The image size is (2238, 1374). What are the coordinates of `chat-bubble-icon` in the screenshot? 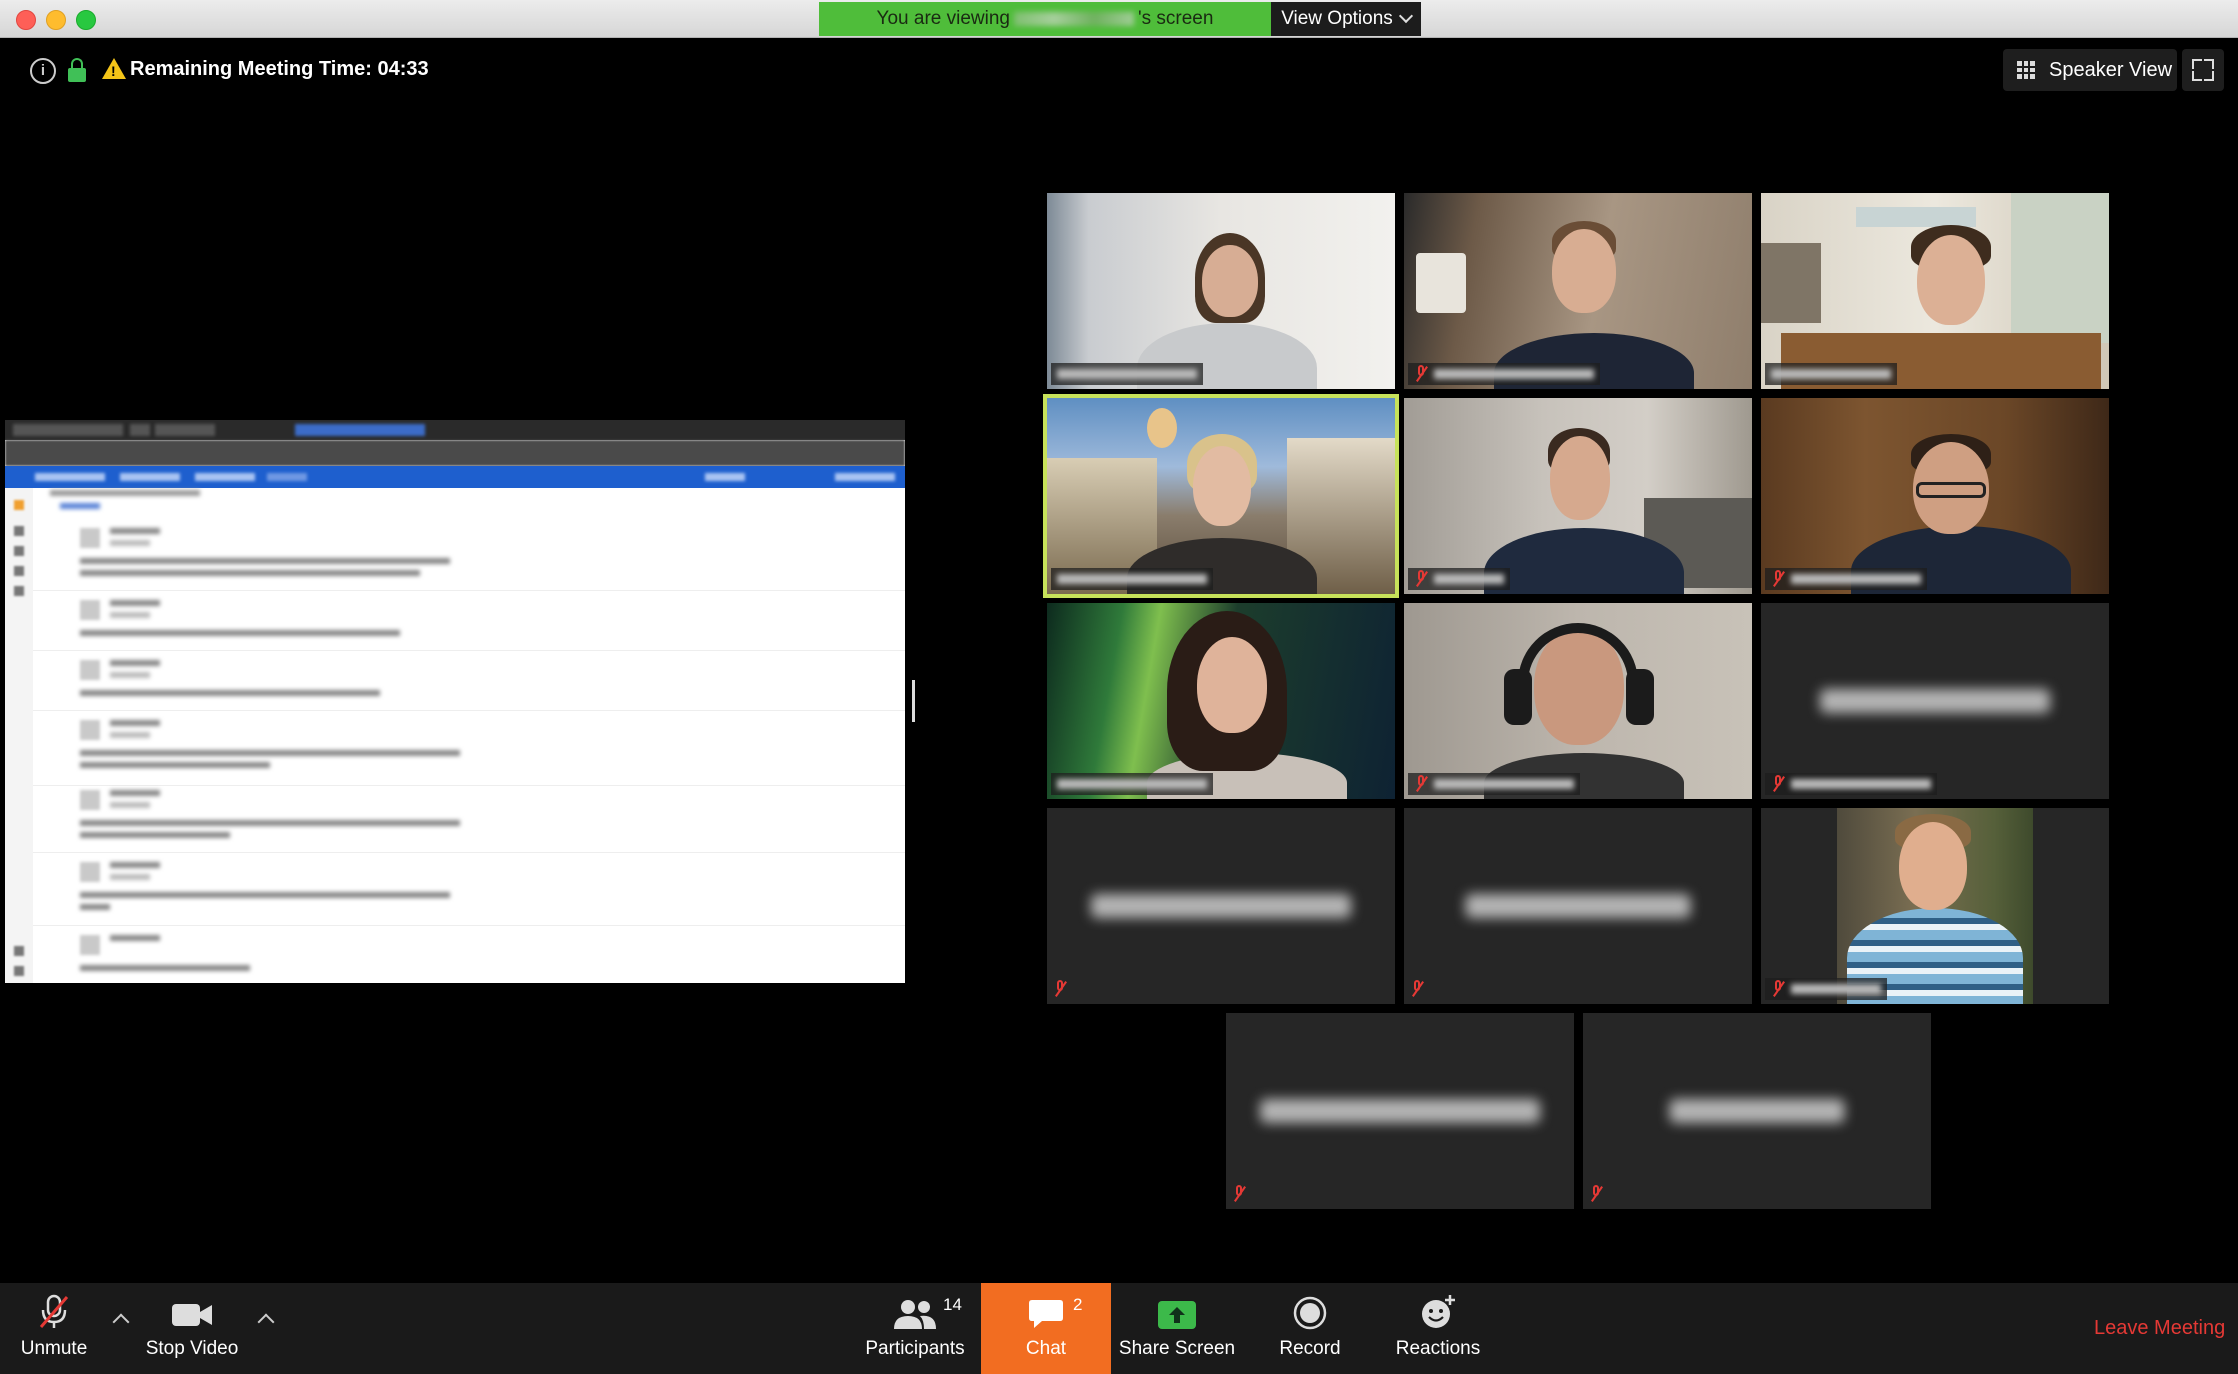 It's located at (1046, 1314).